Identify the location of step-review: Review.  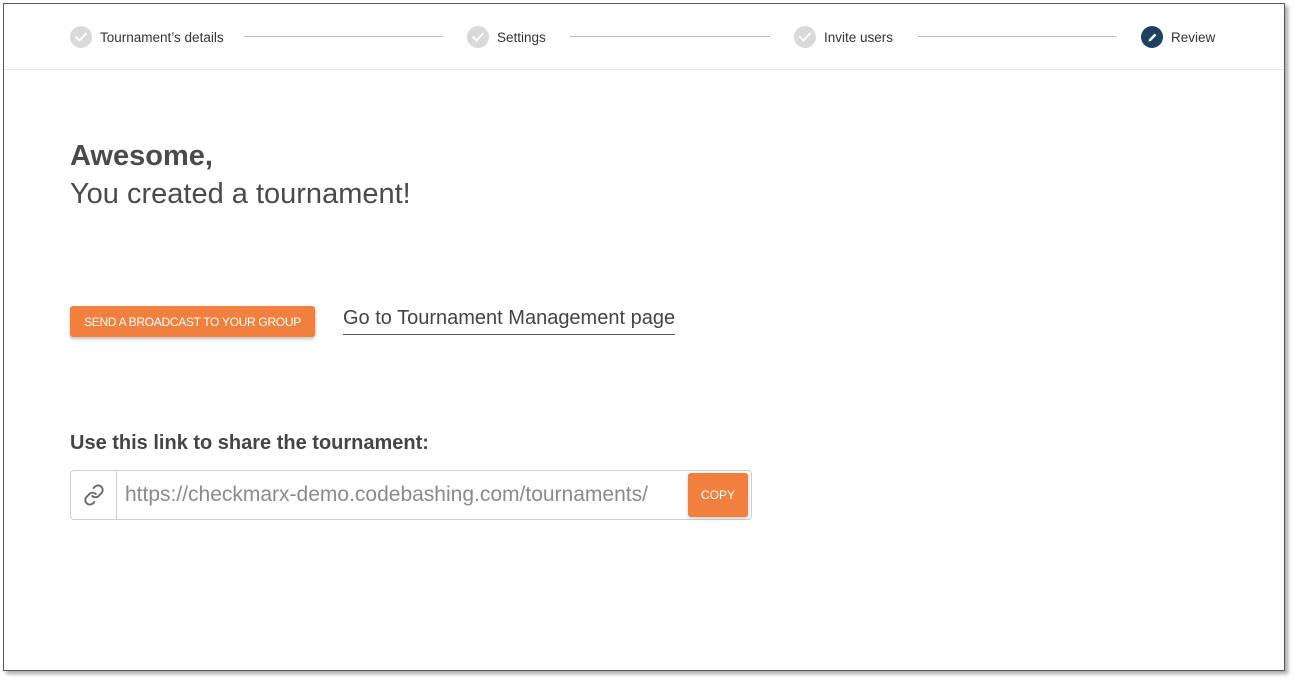
(1178, 37).